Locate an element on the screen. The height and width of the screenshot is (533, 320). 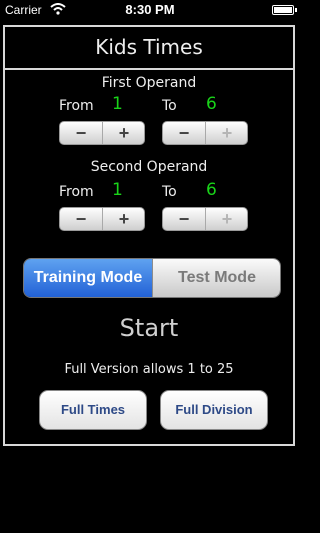
second-to-stepper: − + is located at coordinates (205, 219).